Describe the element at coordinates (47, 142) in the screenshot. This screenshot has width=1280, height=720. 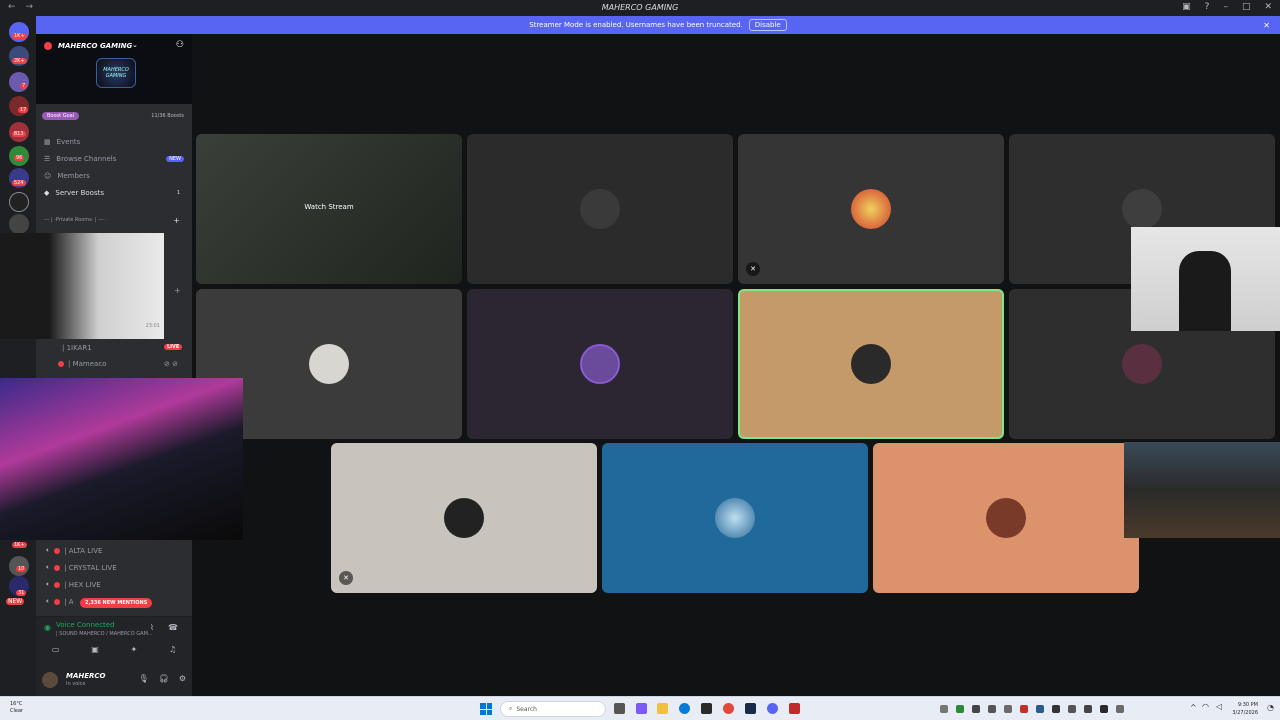
I see `calendar-icon: ▦` at that location.